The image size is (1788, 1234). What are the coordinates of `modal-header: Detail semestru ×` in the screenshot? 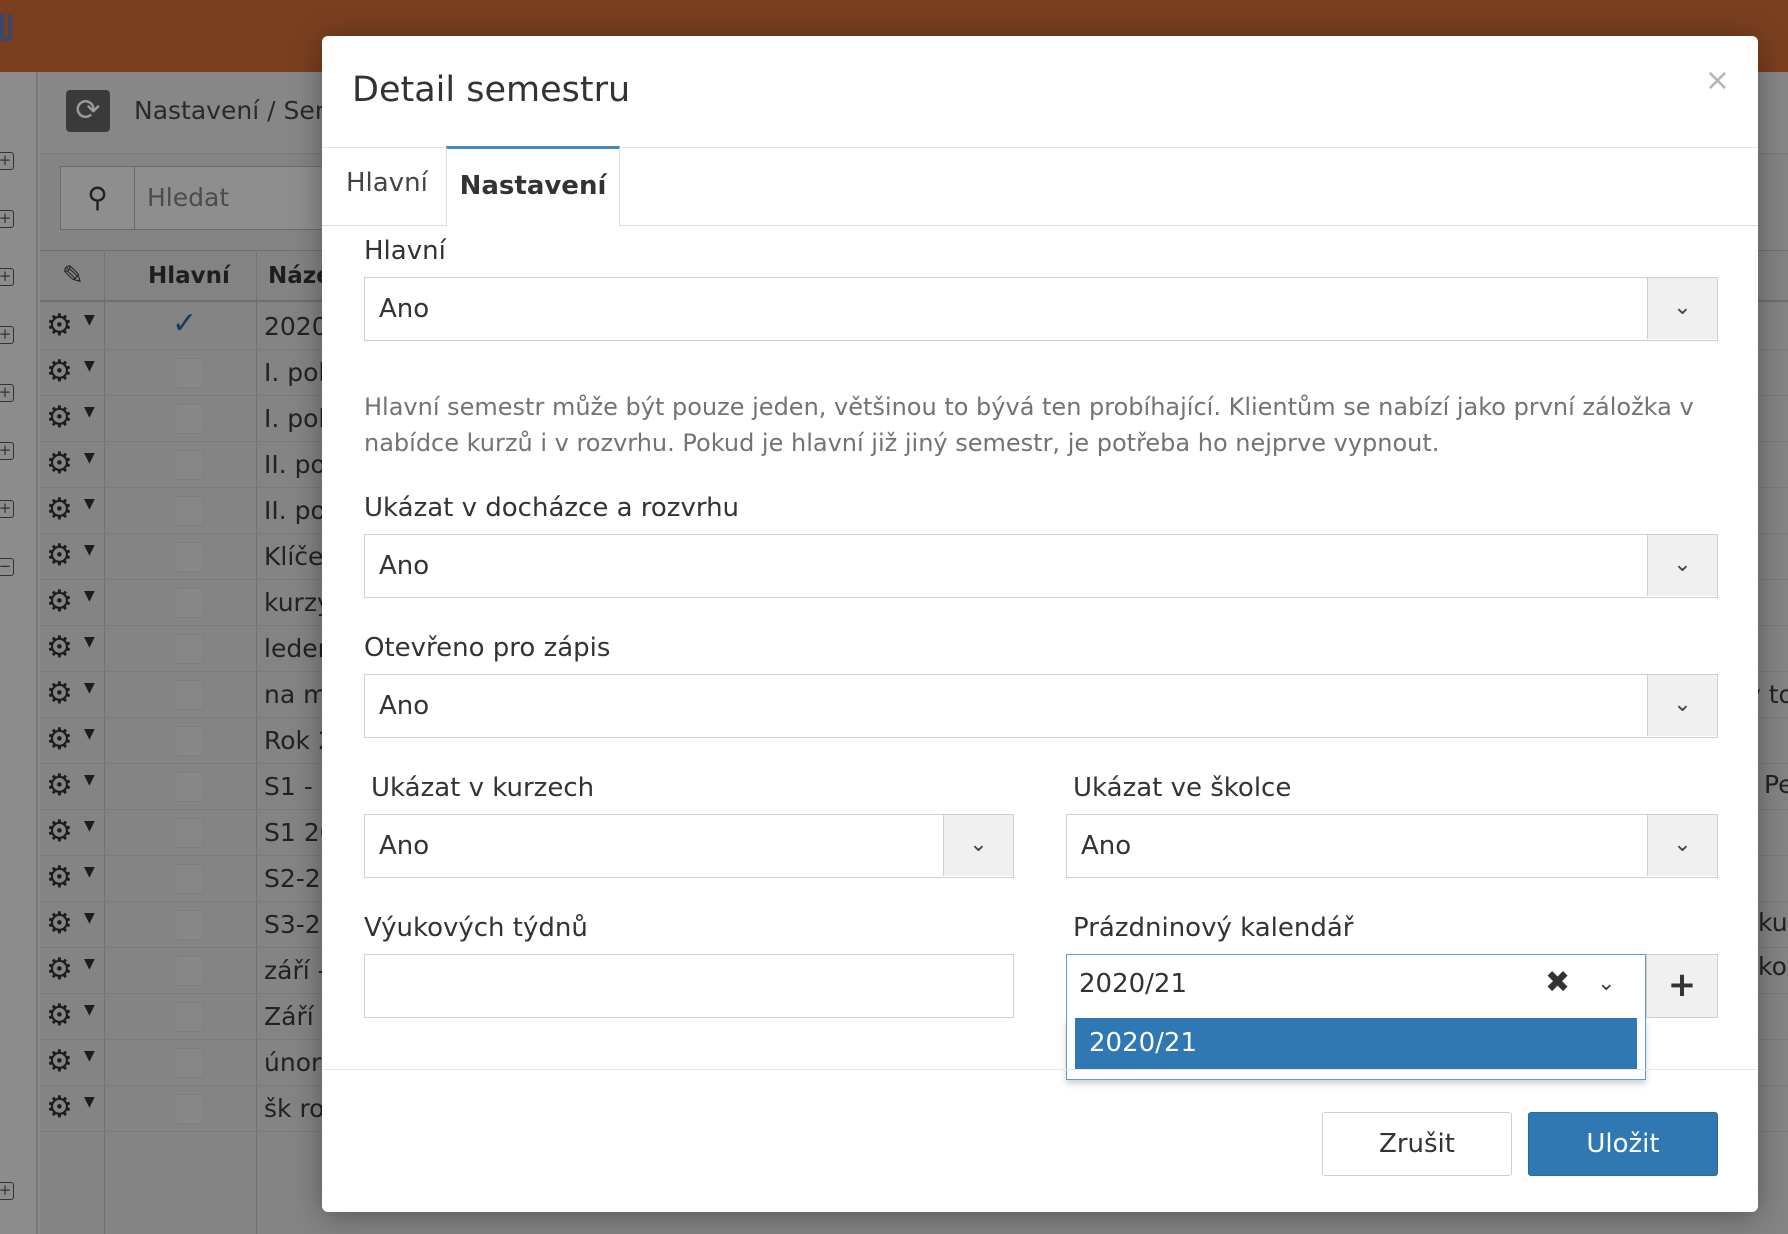 It's located at (1040, 92).